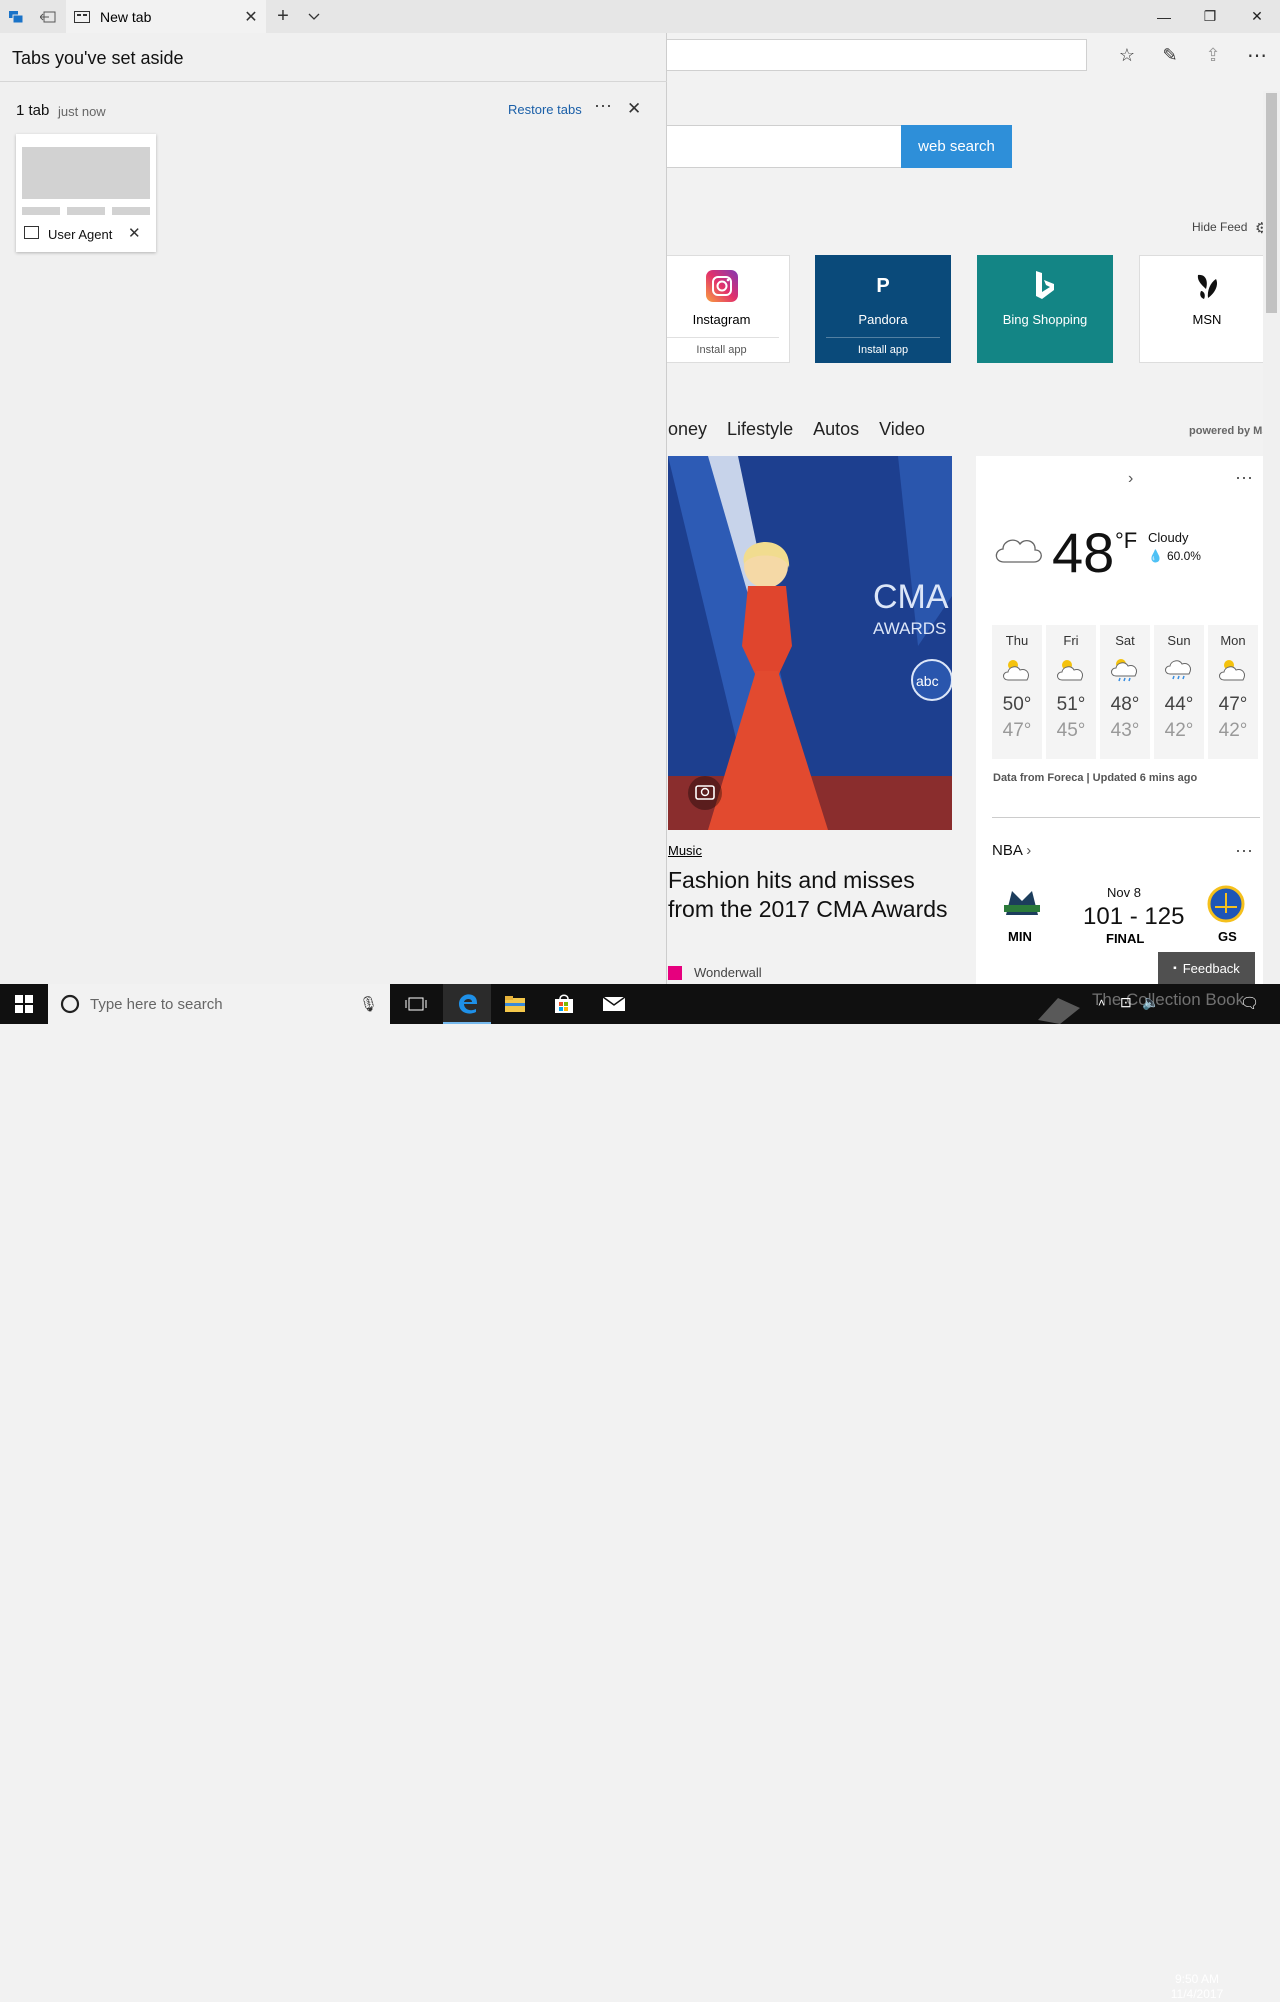 The height and width of the screenshot is (2002, 1280). I want to click on svg-text: abc, so click(927, 681).